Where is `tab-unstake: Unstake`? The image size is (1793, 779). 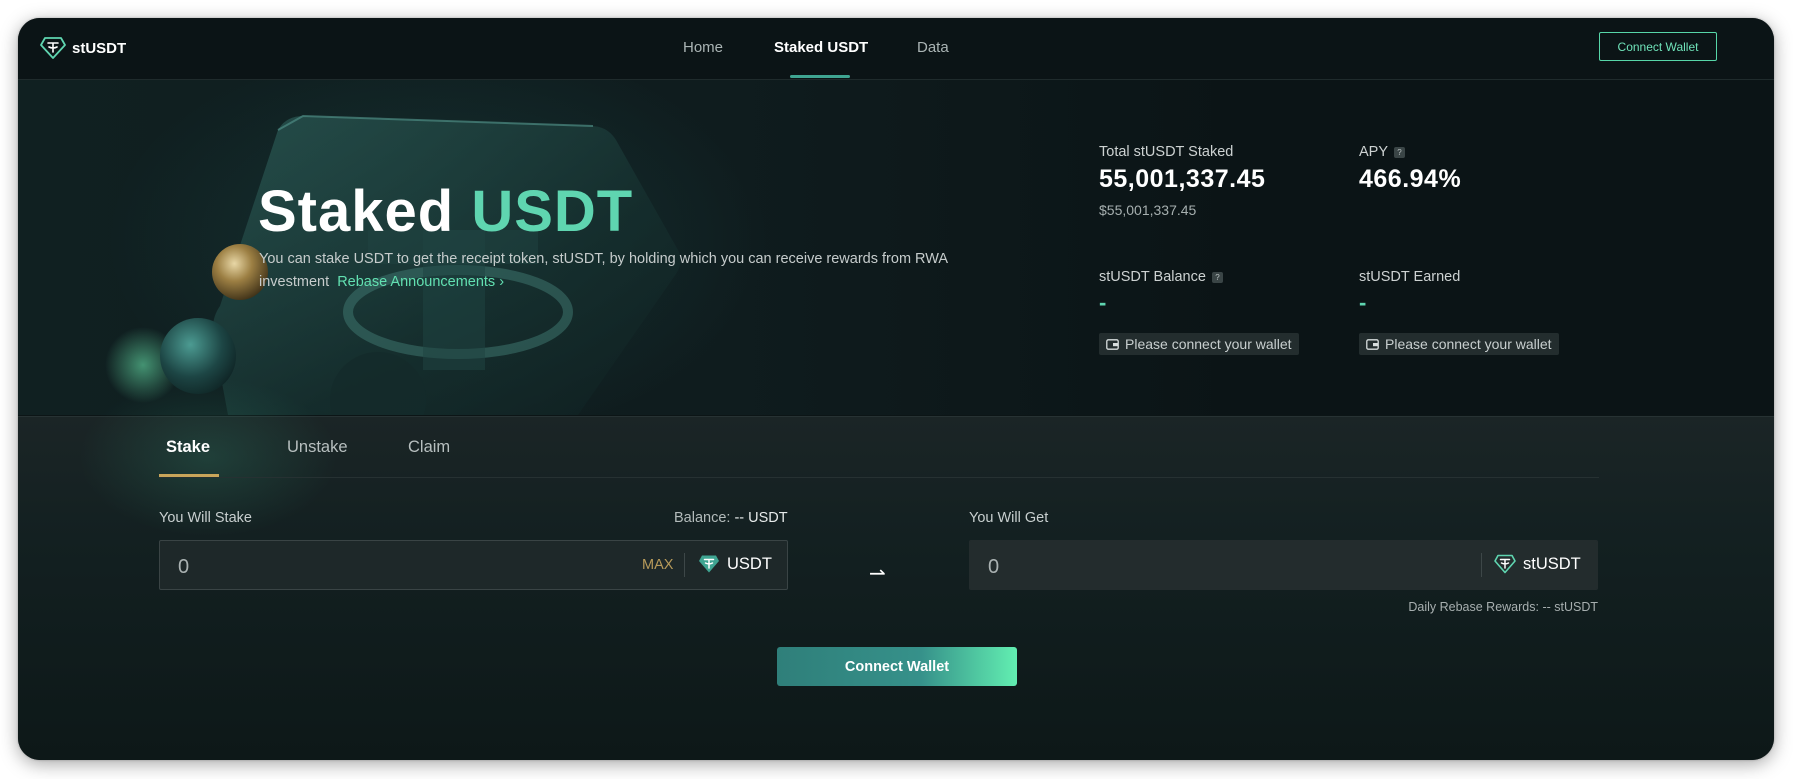 tab-unstake: Unstake is located at coordinates (317, 447).